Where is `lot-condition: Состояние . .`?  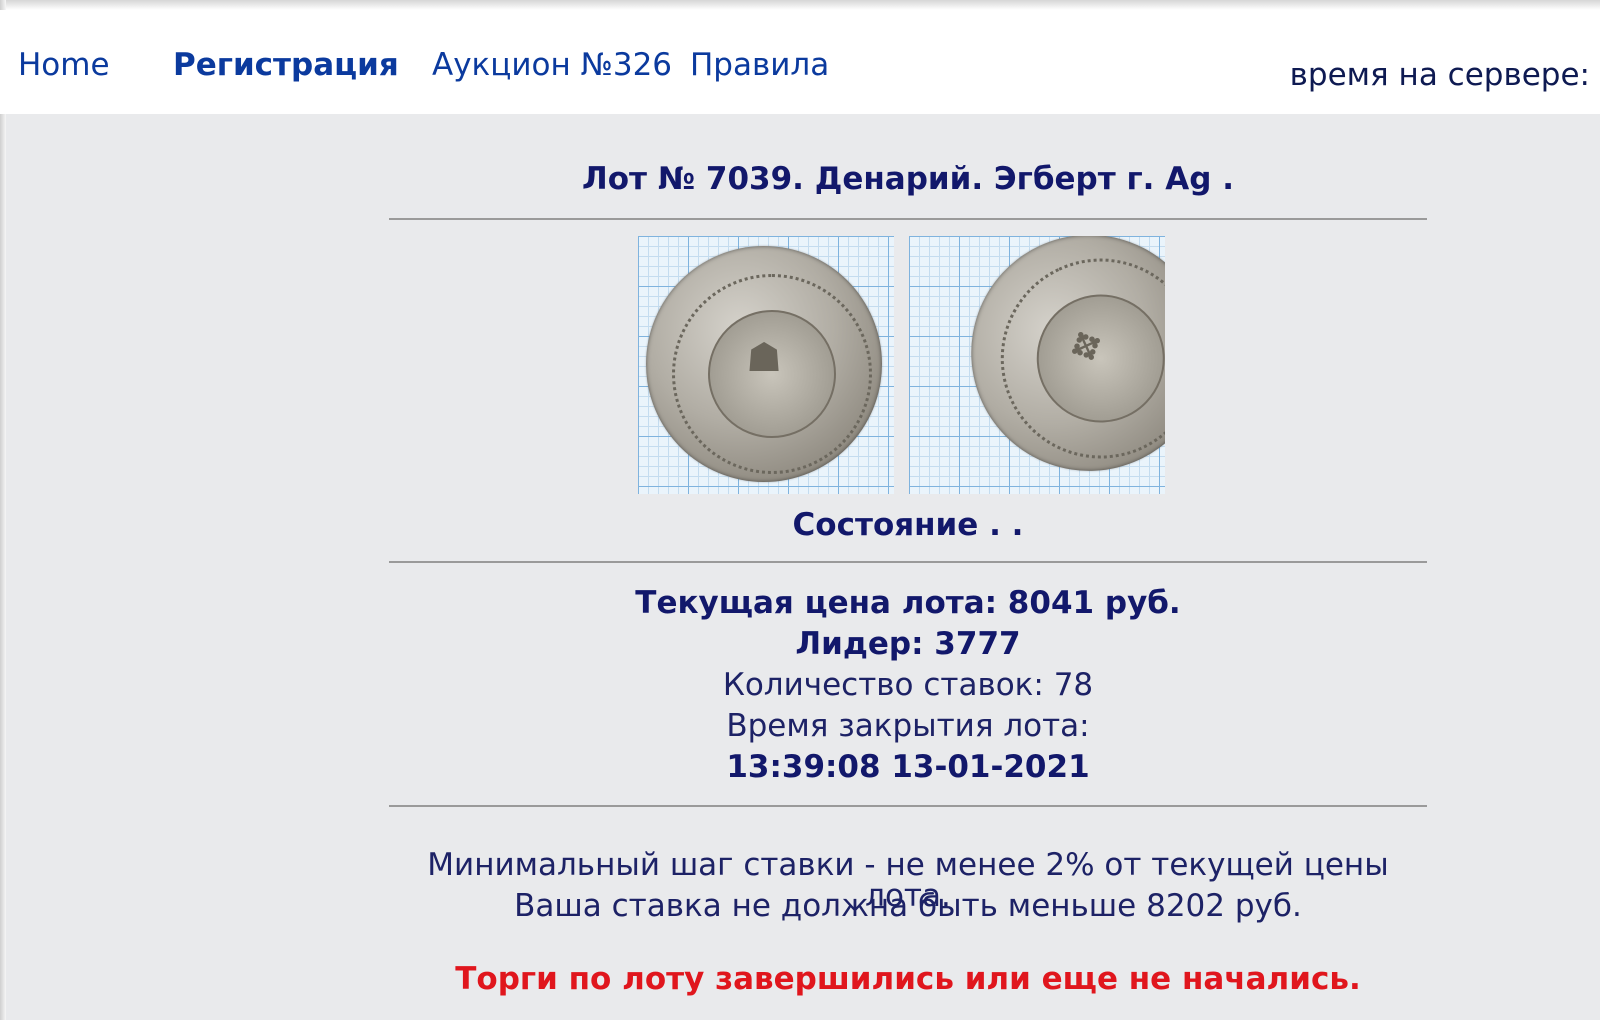
lot-condition: Состояние . . is located at coordinates (908, 525).